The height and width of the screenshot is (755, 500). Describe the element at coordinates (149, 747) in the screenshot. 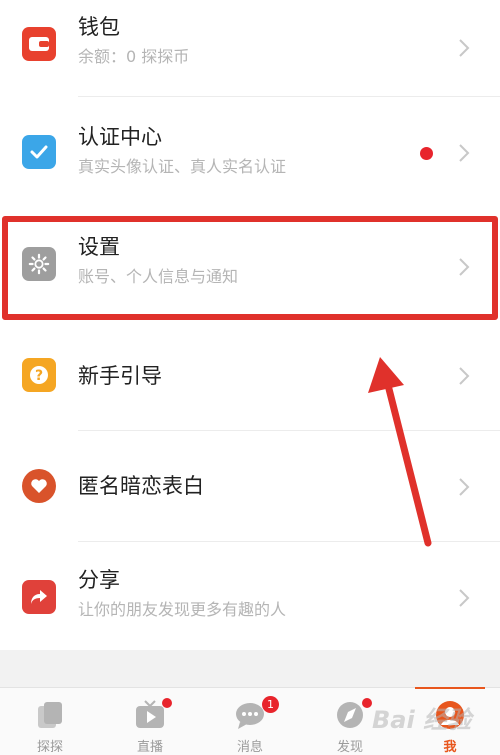

I see `tab-label: 直播` at that location.